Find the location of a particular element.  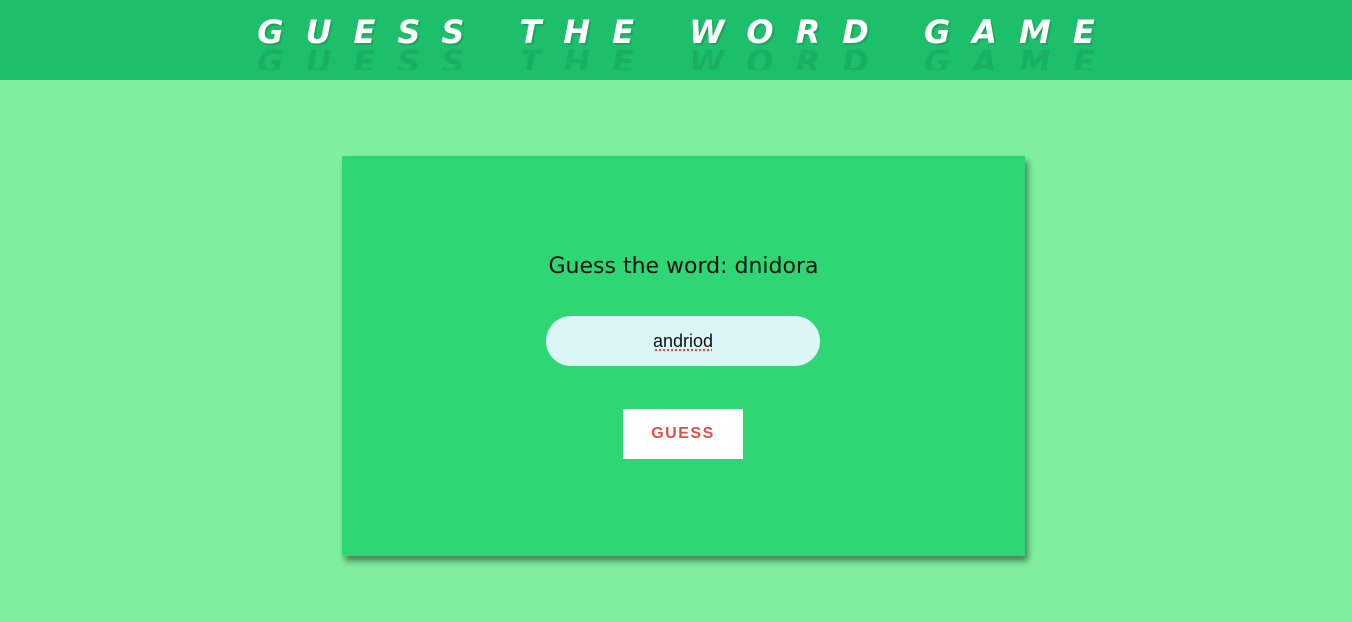

page-title-reflection: GUESS THE WORD GAME is located at coordinates (687, 56).